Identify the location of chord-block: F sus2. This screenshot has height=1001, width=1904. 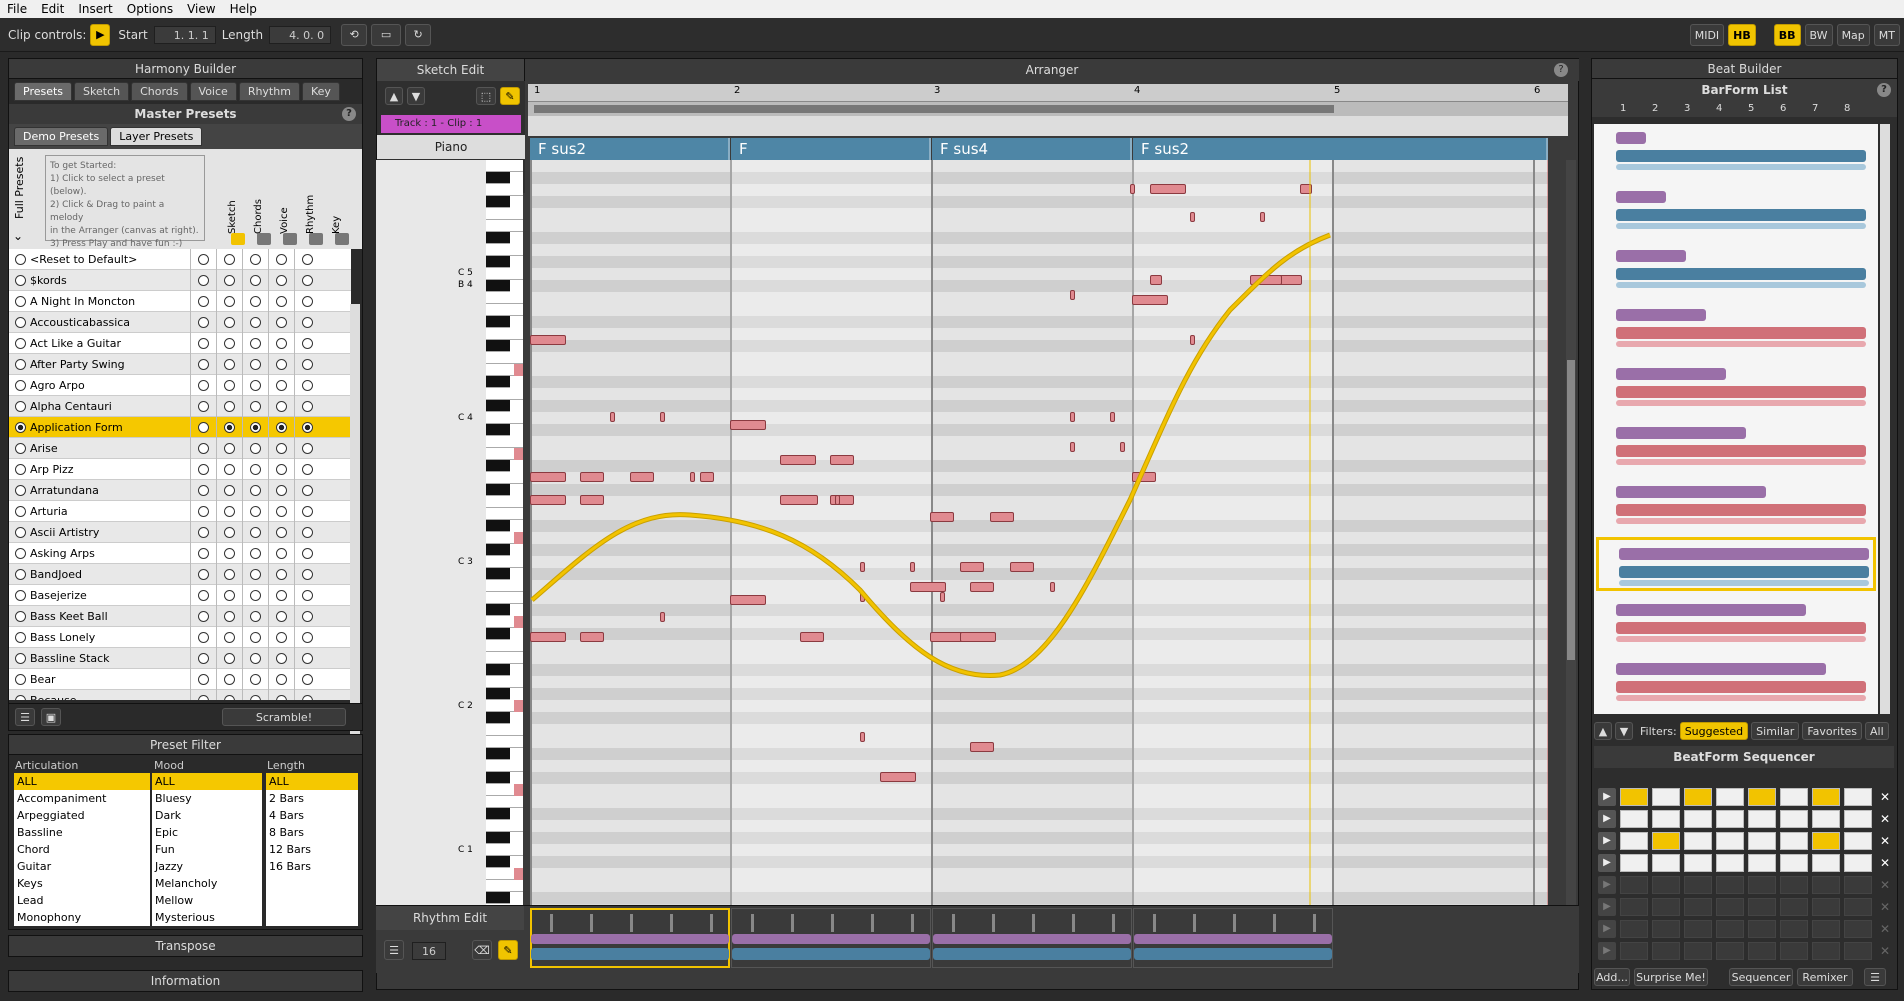
(630, 149).